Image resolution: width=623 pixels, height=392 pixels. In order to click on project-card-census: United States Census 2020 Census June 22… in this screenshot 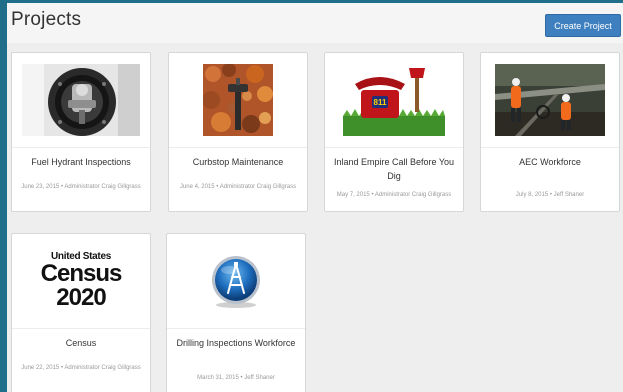, I will do `click(81, 312)`.